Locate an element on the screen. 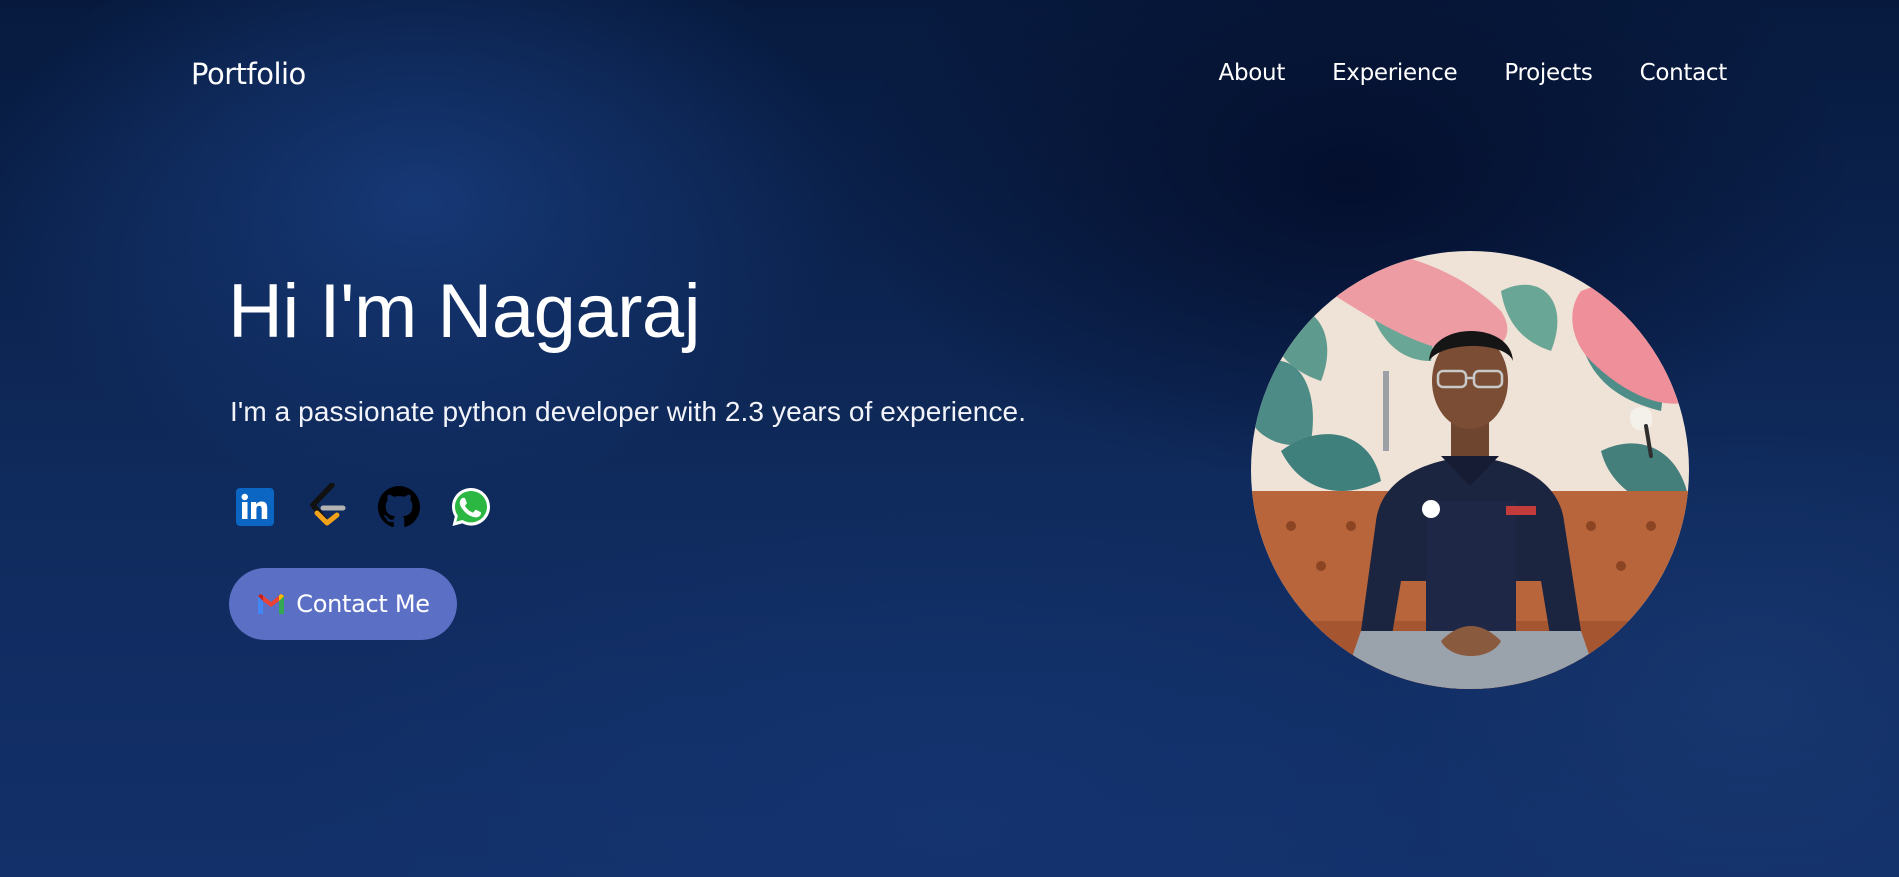 The image size is (1899, 877). contact-me-button: Contact Me is located at coordinates (343, 604).